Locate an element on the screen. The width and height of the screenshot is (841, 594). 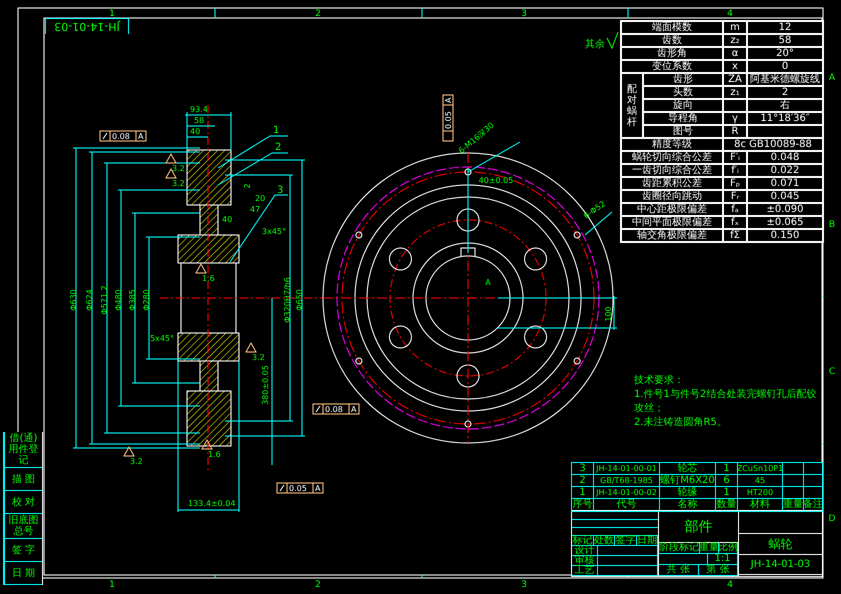
zone-label: A is located at coordinates (832, 78).